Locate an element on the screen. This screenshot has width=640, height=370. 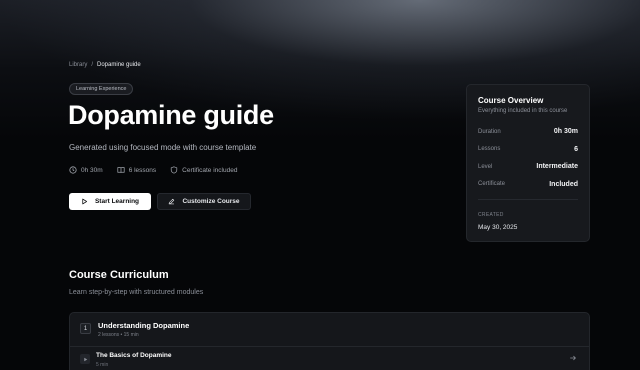
overview-row-label: Certificate is located at coordinates (492, 184).